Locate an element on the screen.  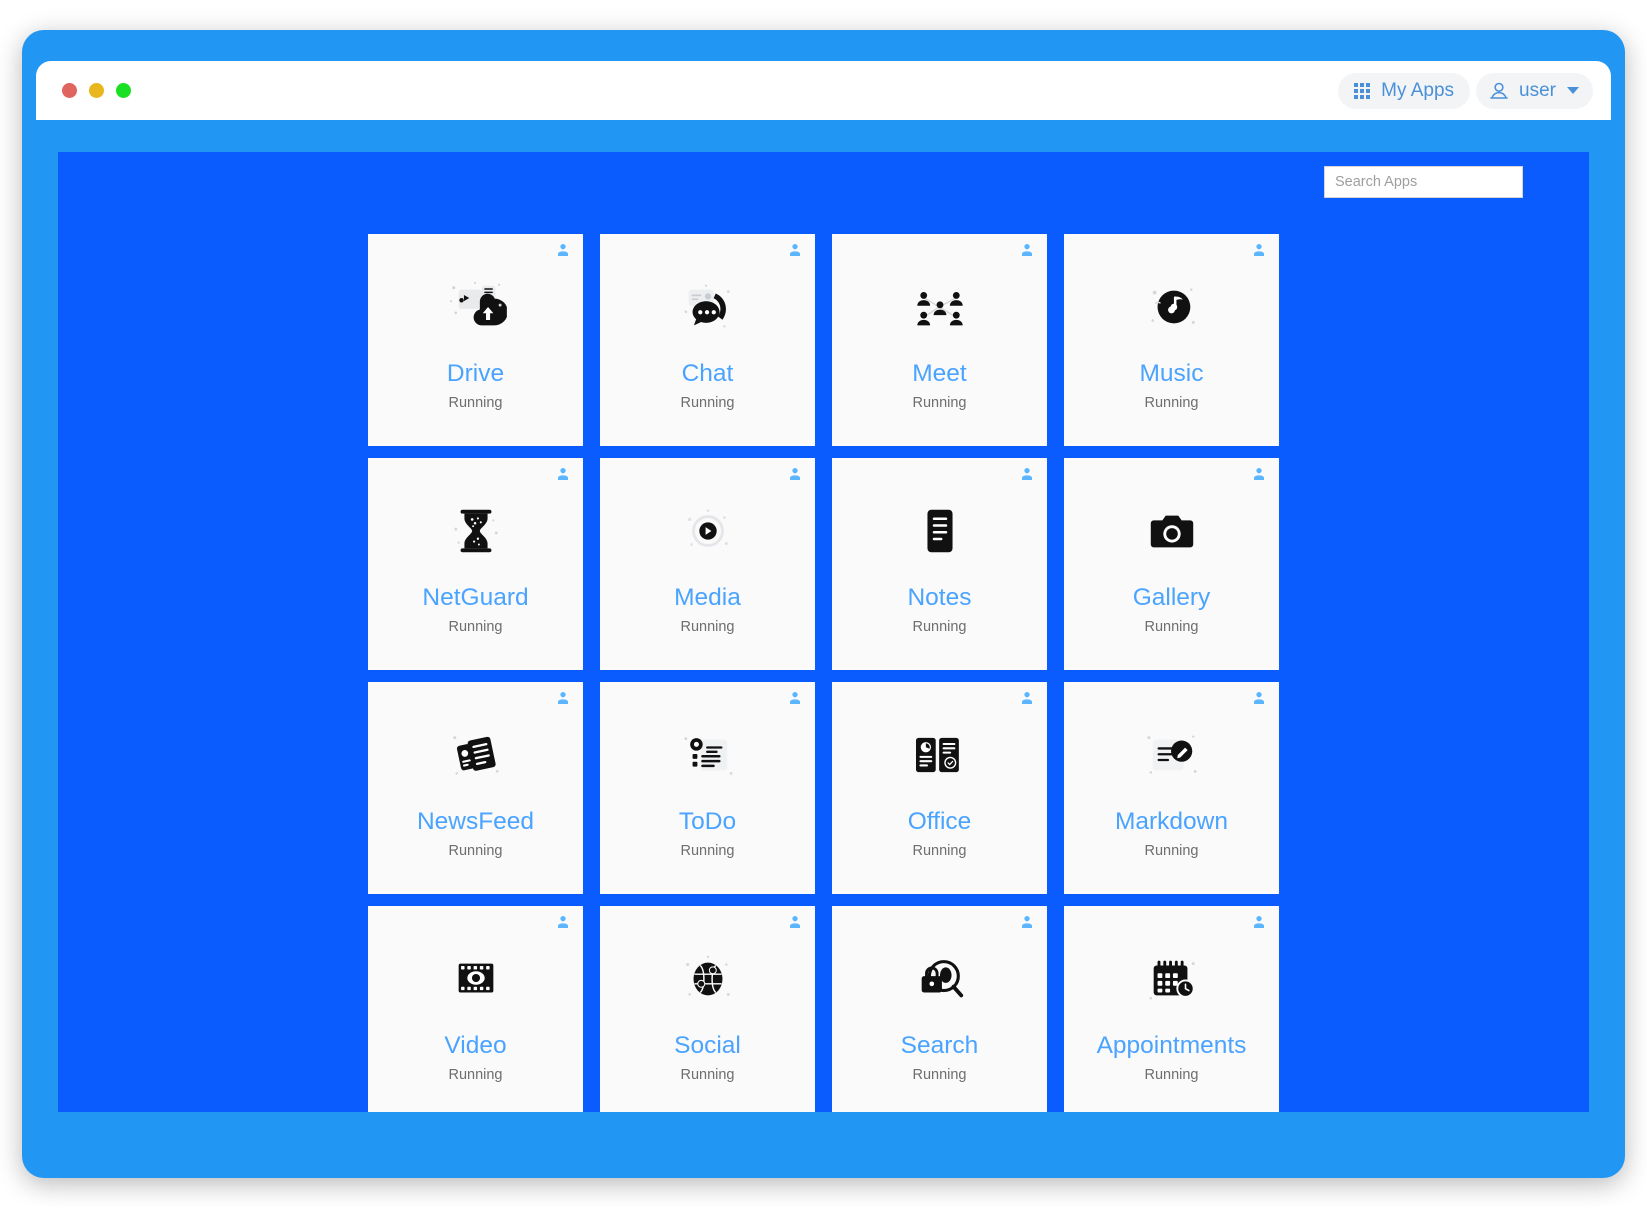
camera-icon is located at coordinates (1172, 531).